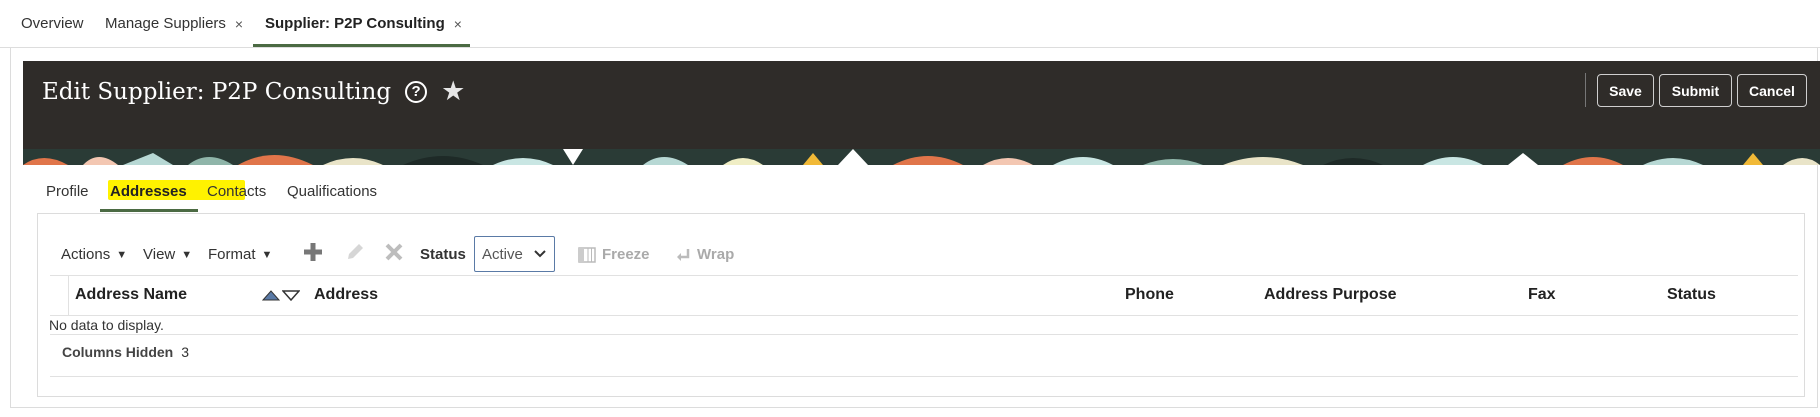 This screenshot has width=1820, height=417. I want to click on page-title-text: Edit Supplier: P2P Consulting, so click(217, 91).